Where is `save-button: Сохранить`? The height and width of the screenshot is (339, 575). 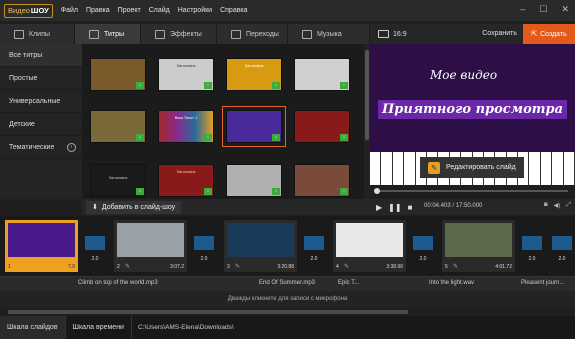
save-button: Сохранить is located at coordinates (499, 33).